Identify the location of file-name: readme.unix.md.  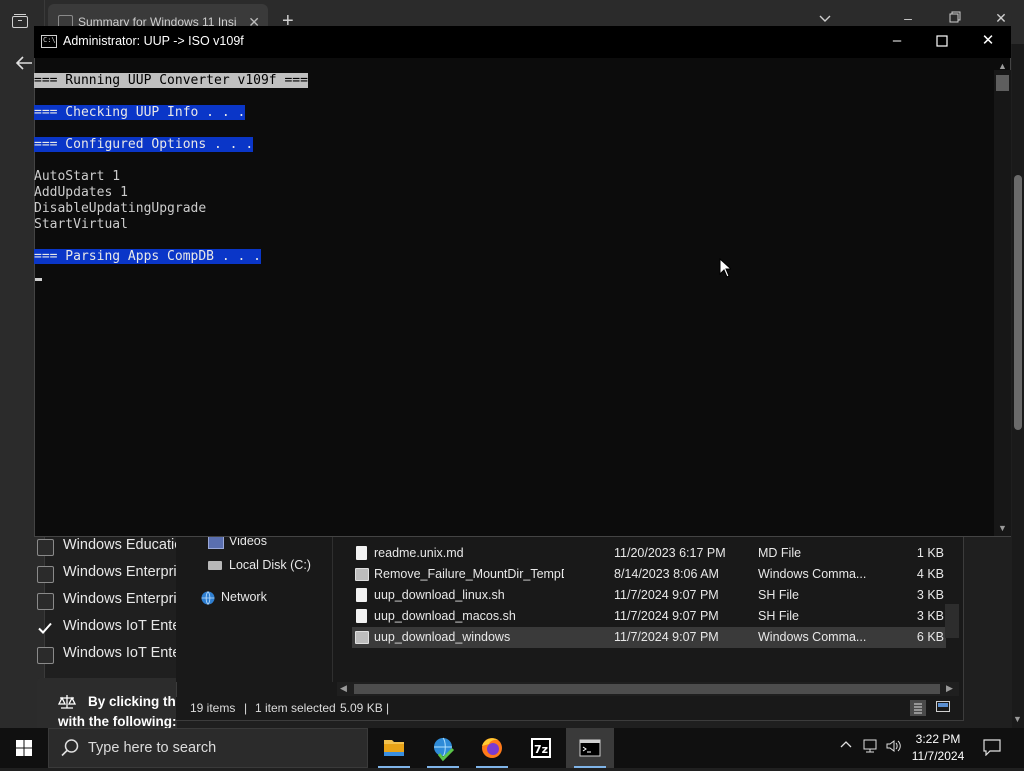
(419, 553).